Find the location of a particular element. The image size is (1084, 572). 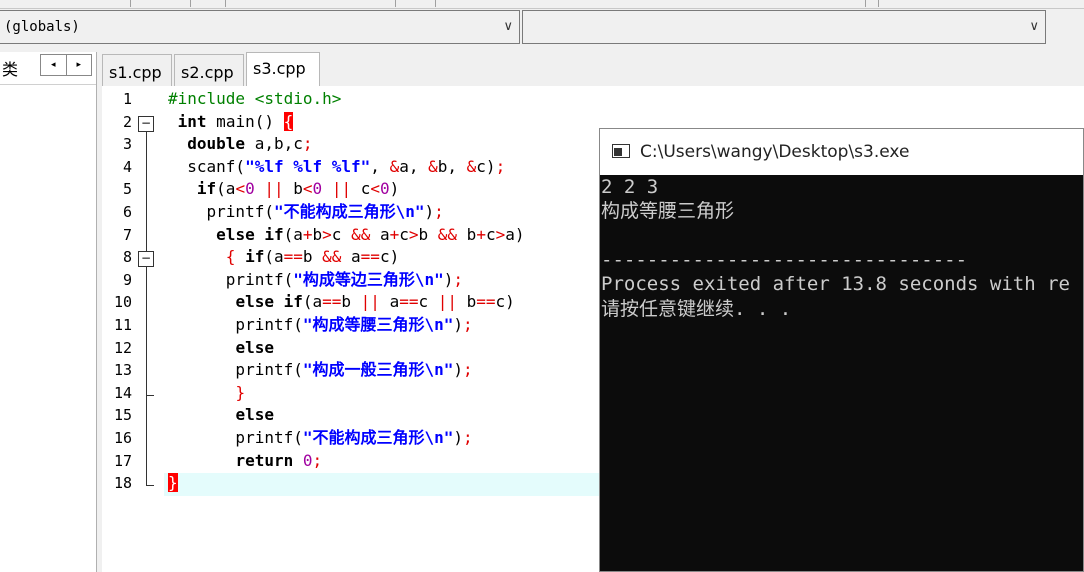

class-browser-panel is located at coordinates (48, 312).